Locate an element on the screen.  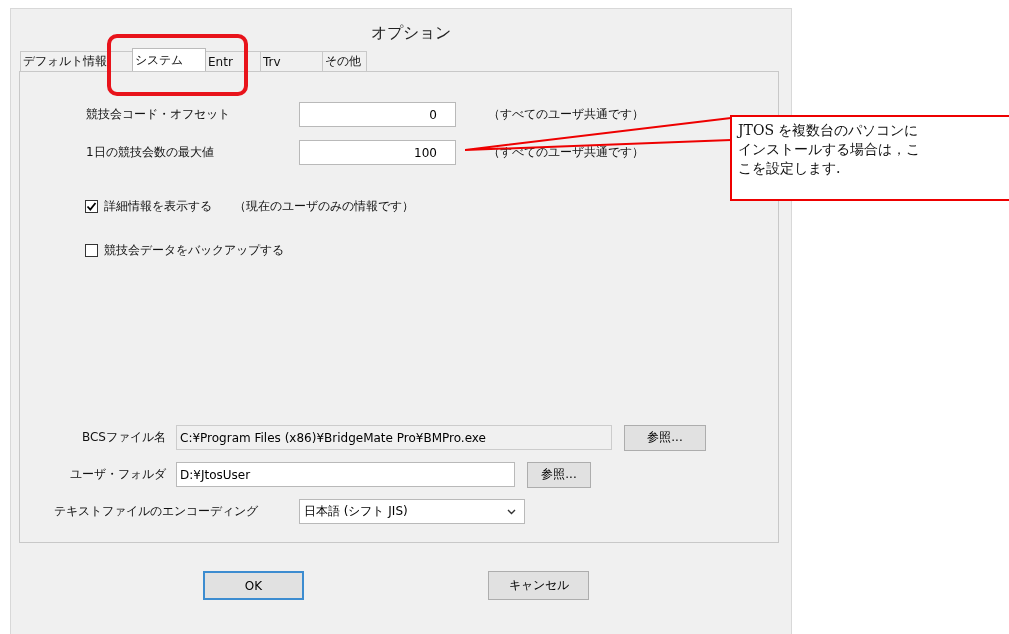
tab: デフォルト情報 is located at coordinates (76, 61).